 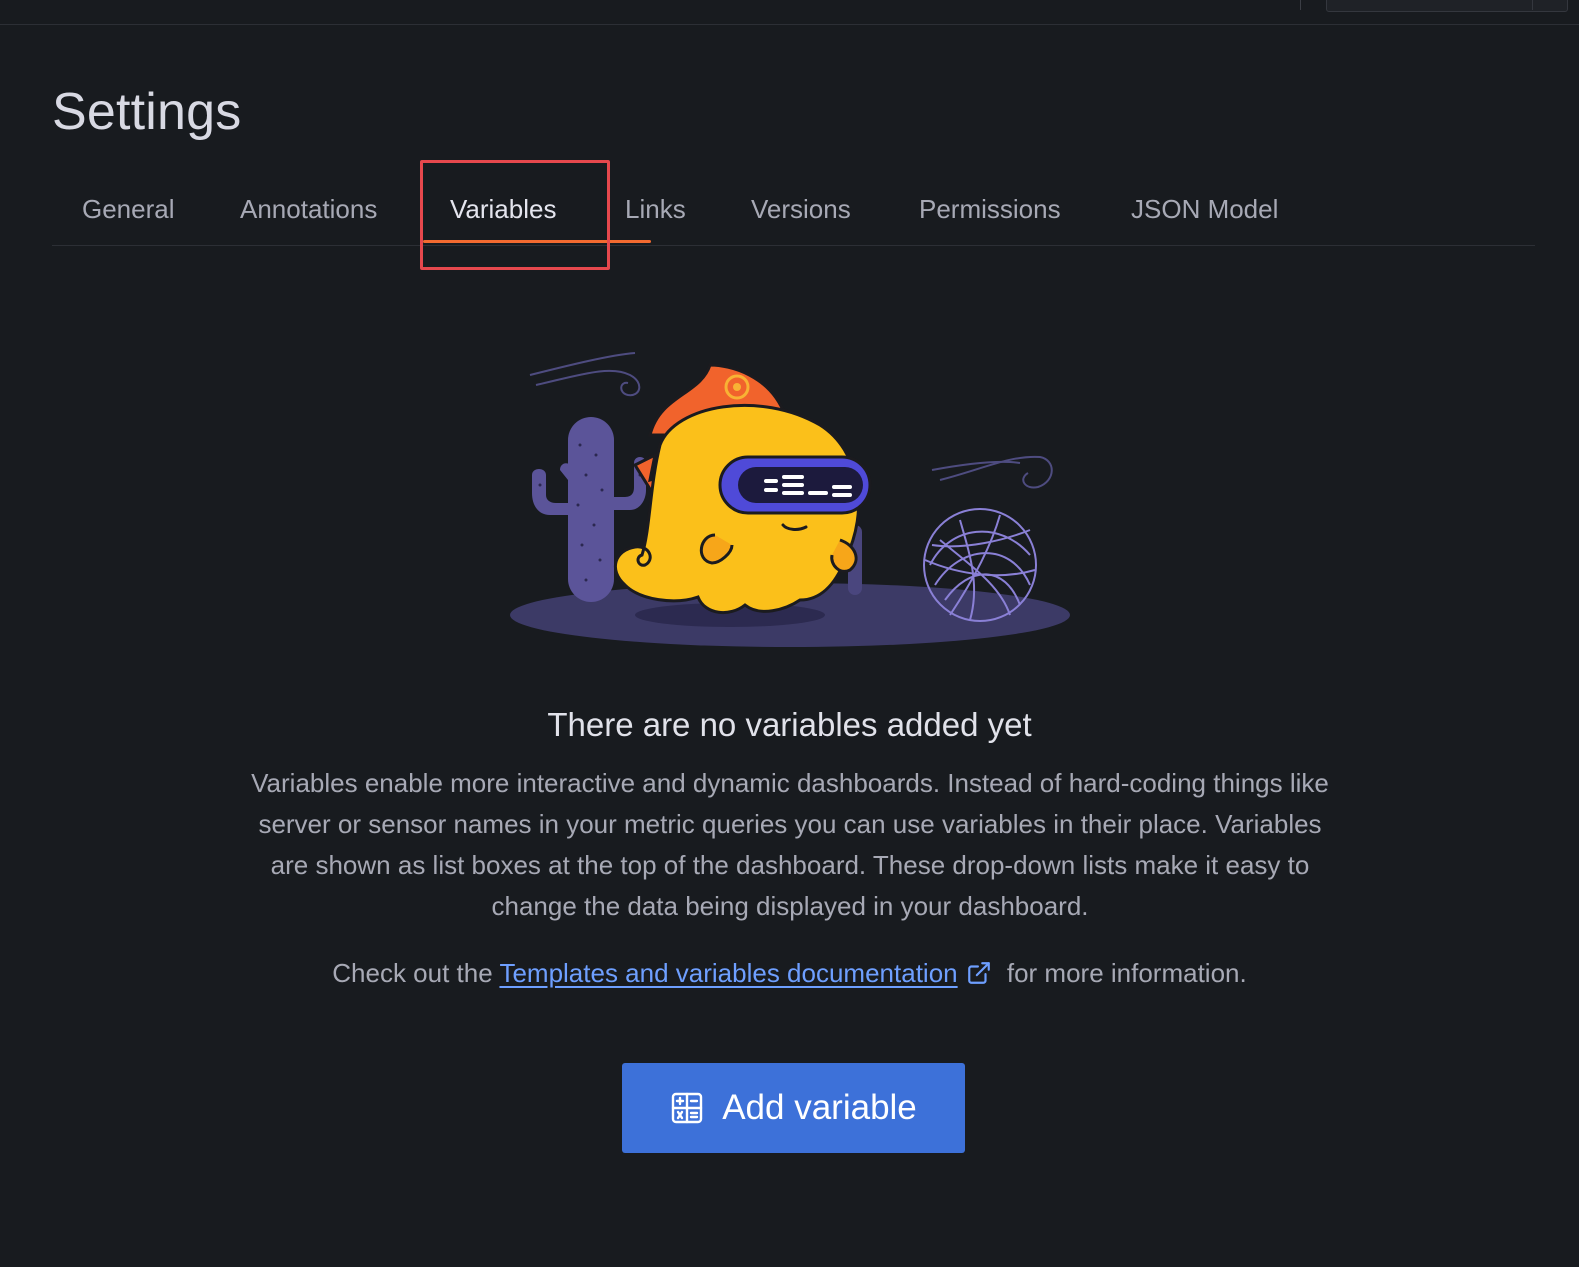 What do you see at coordinates (147, 112) in the screenshot?
I see `page-title: Settings` at bounding box center [147, 112].